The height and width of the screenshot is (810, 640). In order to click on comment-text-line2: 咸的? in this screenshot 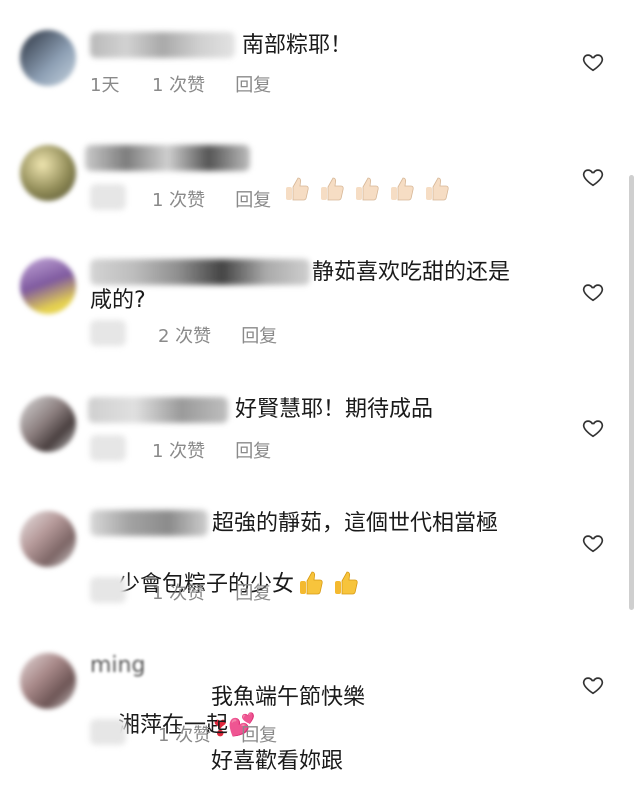, I will do `click(118, 300)`.